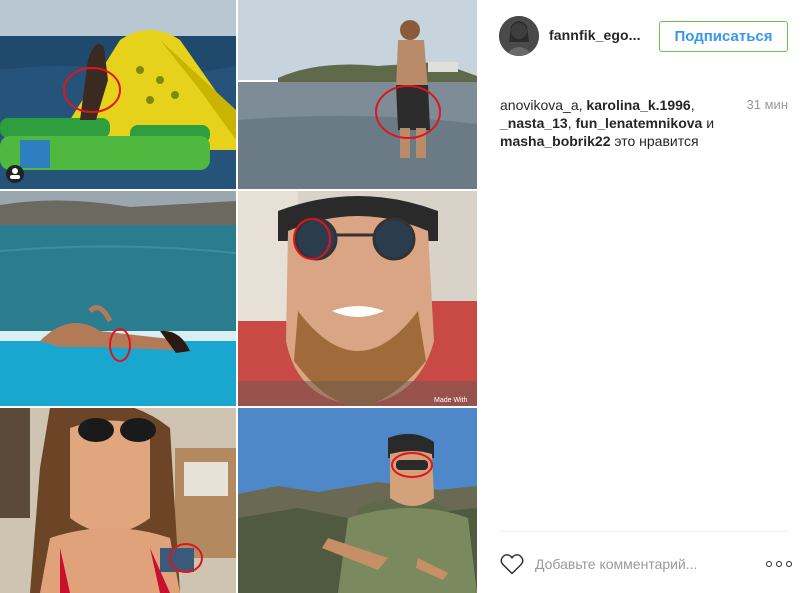 Image resolution: width=808 pixels, height=593 pixels. I want to click on comment-bar, so click(646, 564).